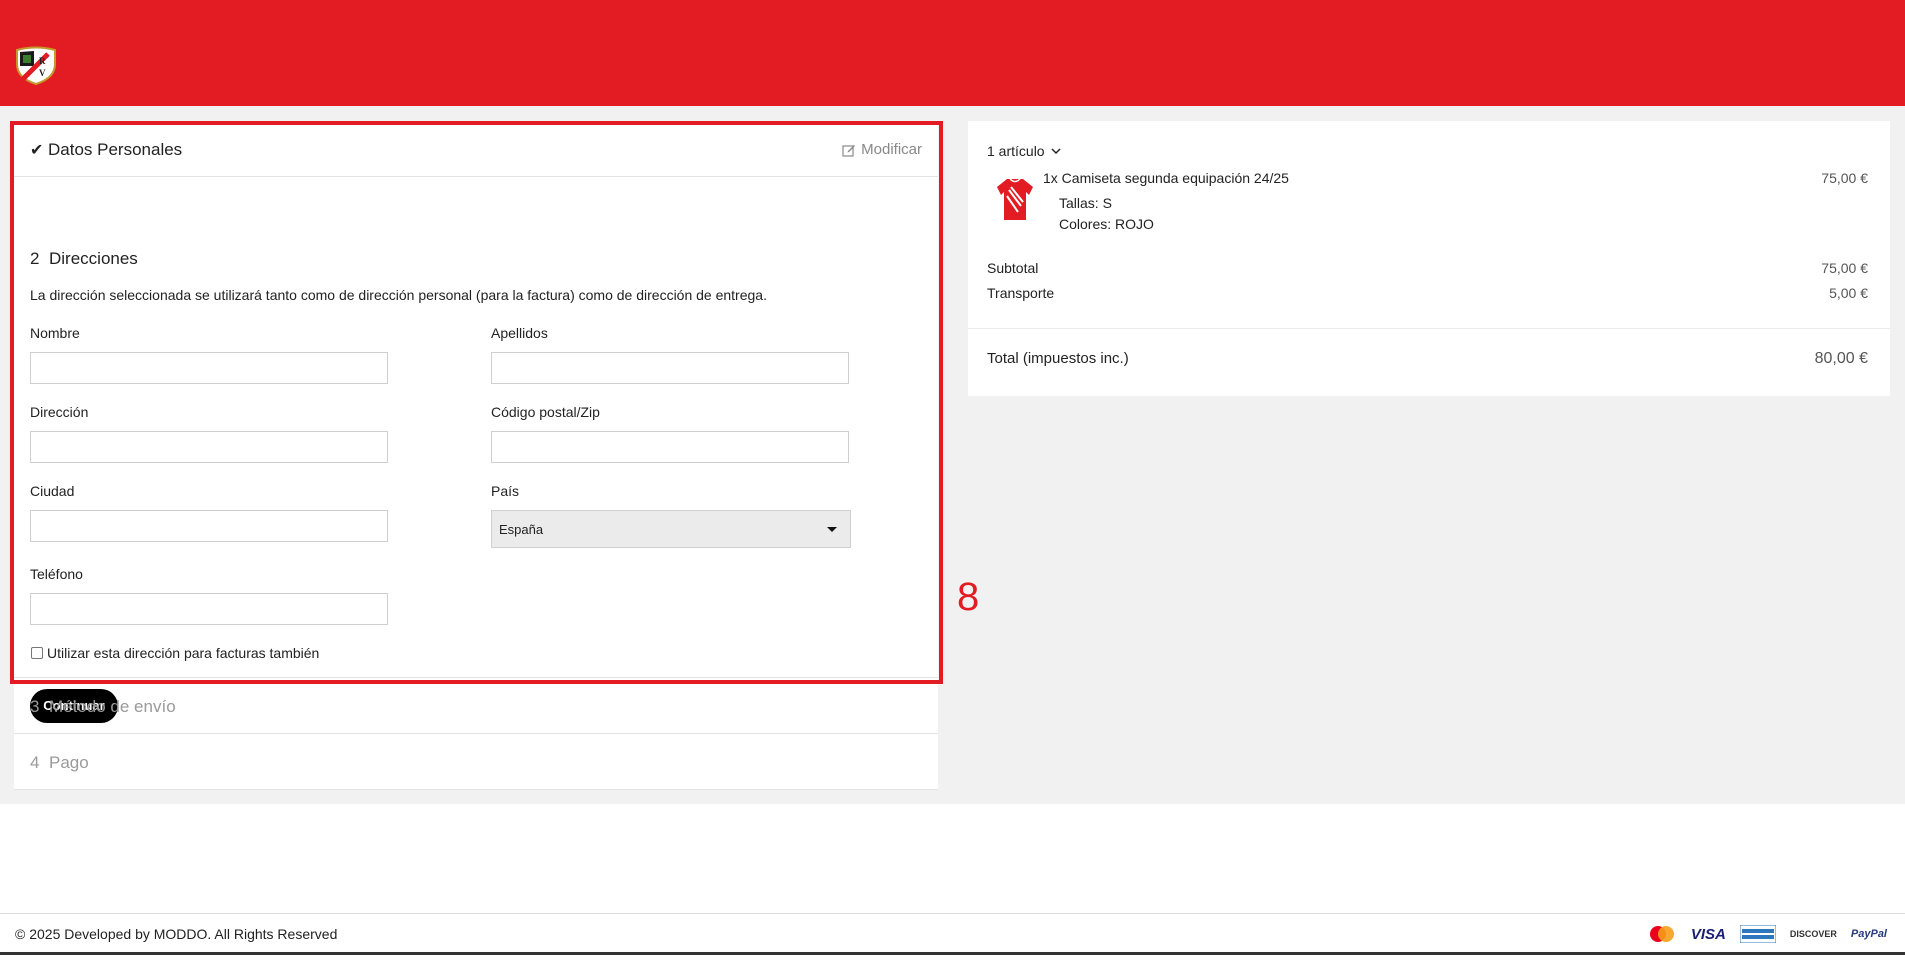 The width and height of the screenshot is (1905, 955). Describe the element at coordinates (35, 762) in the screenshot. I see `step-payment-number: 4` at that location.